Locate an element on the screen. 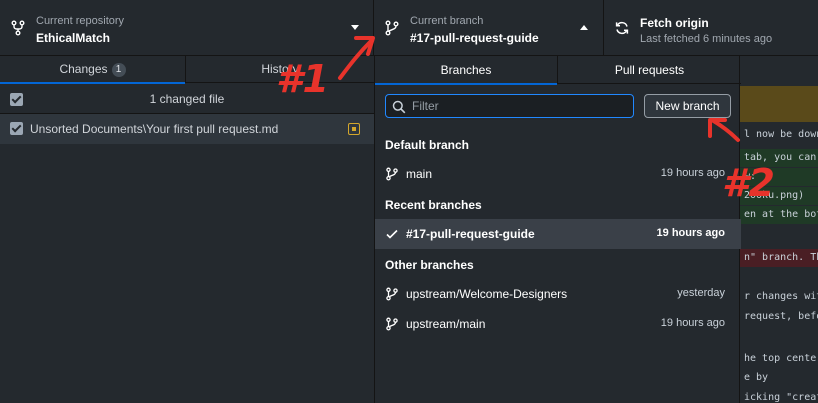 The image size is (818, 403). sidebar-tabs: Changes 1 History is located at coordinates (187, 70).